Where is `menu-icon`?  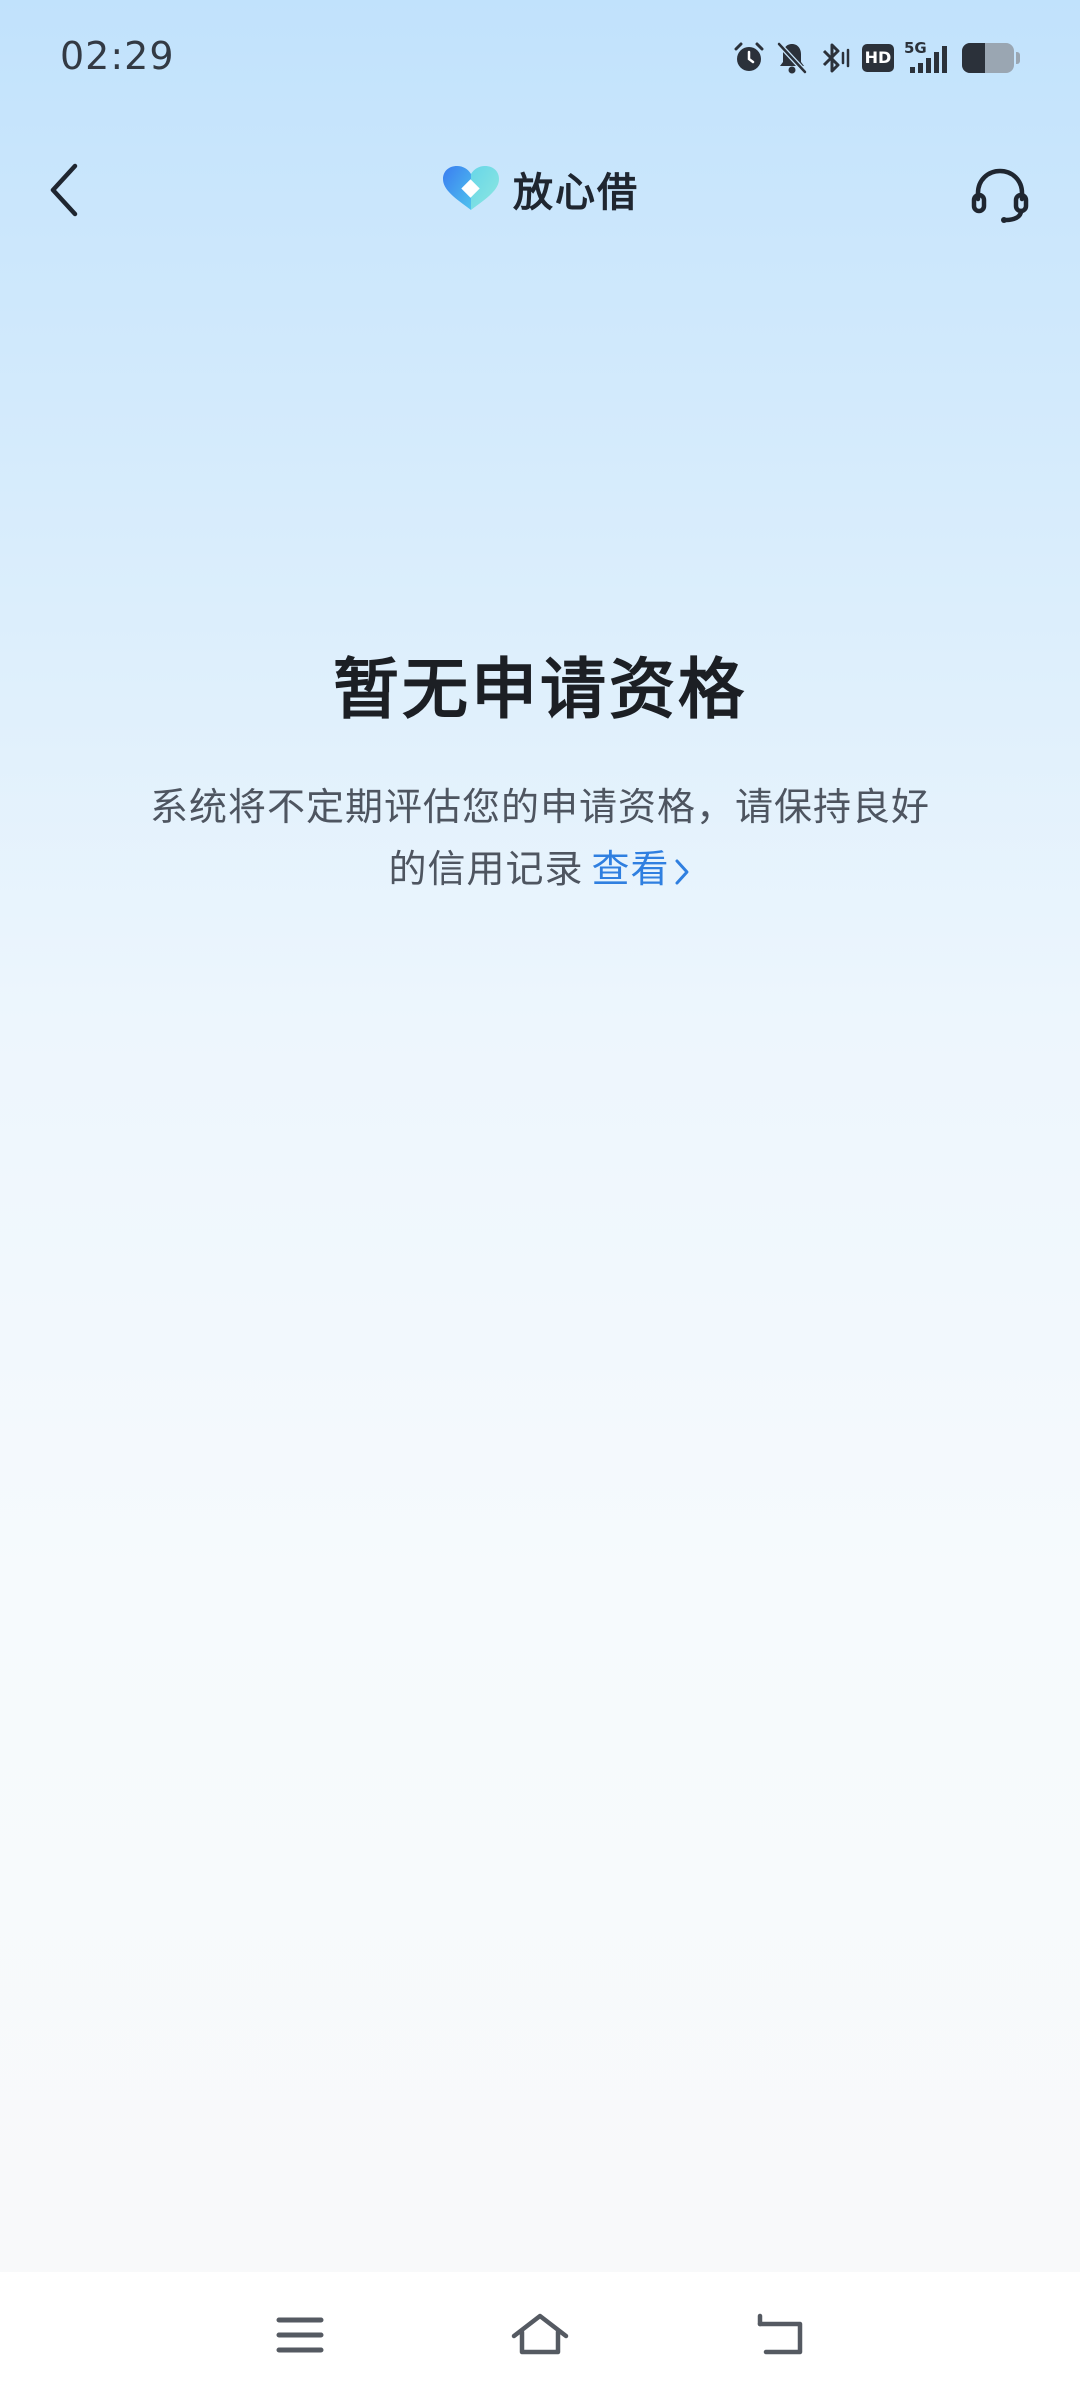 menu-icon is located at coordinates (300, 2335).